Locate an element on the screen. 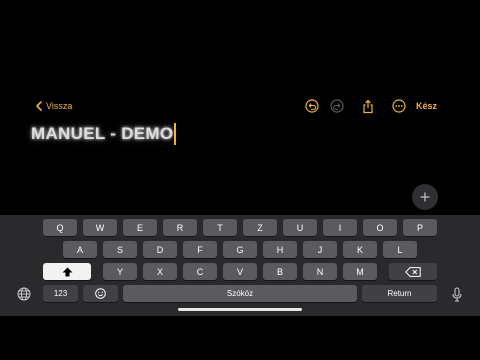 The image size is (480, 360). chevron-left-icon is located at coordinates (39, 106).